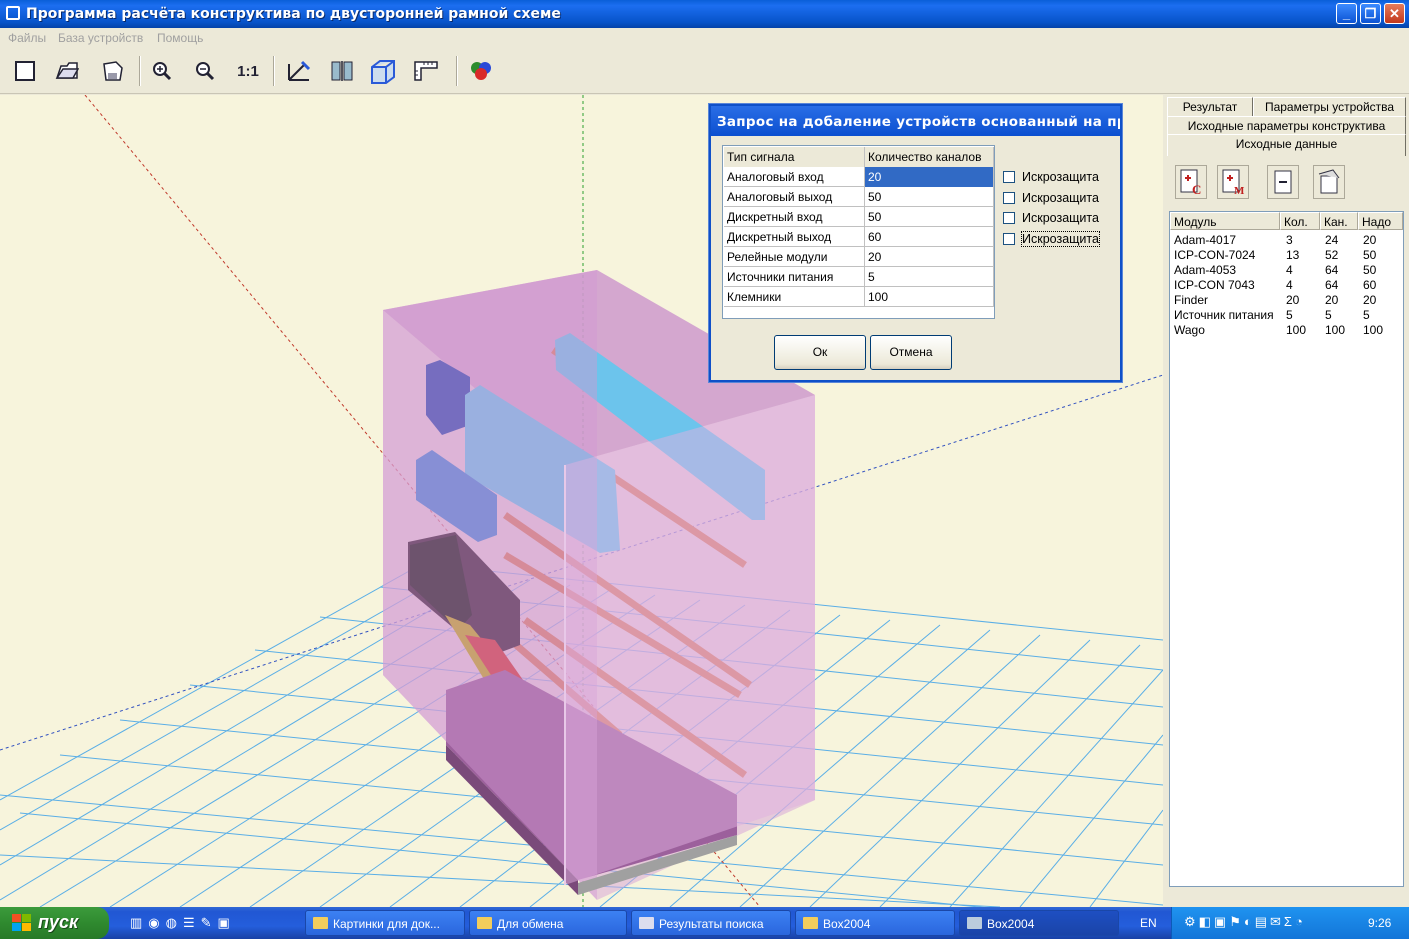 Image resolution: width=1409 pixels, height=939 pixels. I want to click on table-row: Аналоговый выход 50, so click(859, 197).